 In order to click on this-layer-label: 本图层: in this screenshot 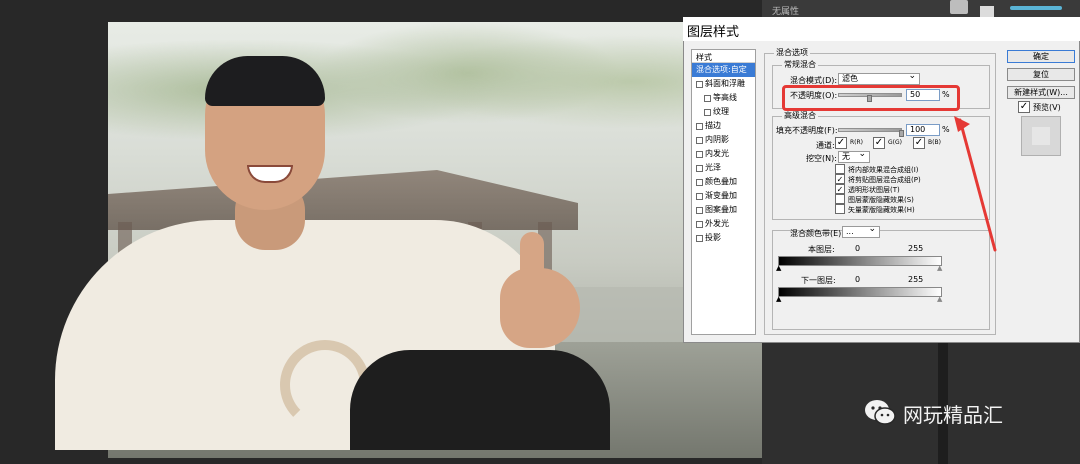, I will do `click(821, 249)`.